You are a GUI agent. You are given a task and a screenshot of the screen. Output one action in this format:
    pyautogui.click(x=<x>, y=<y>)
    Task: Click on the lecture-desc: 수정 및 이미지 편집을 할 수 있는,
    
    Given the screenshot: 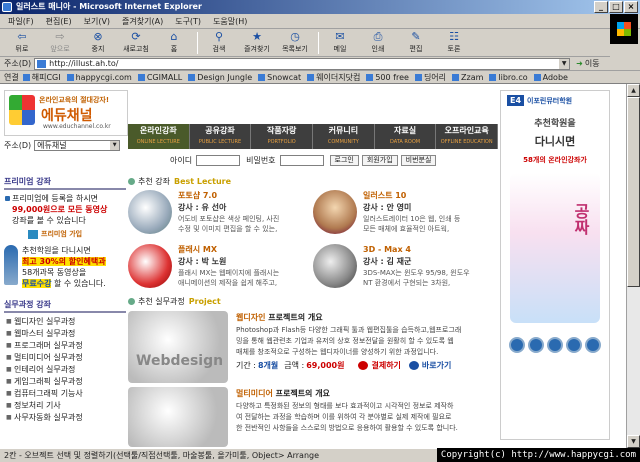 What is the action you would take?
    pyautogui.click(x=228, y=229)
    